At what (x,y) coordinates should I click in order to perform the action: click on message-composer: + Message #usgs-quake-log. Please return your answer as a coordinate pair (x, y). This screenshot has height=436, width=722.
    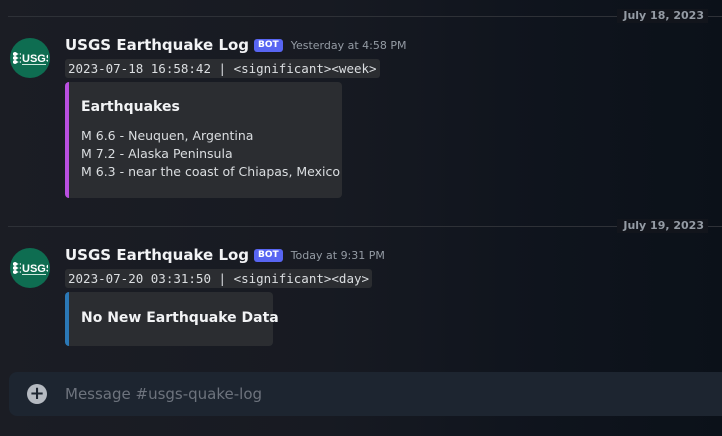
    Looking at the image, I should click on (365, 394).